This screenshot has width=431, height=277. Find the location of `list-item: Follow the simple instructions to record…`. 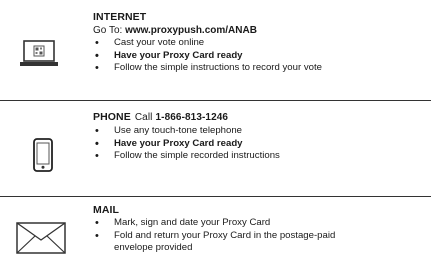

list-item: Follow the simple instructions to record… is located at coordinates (259, 68).